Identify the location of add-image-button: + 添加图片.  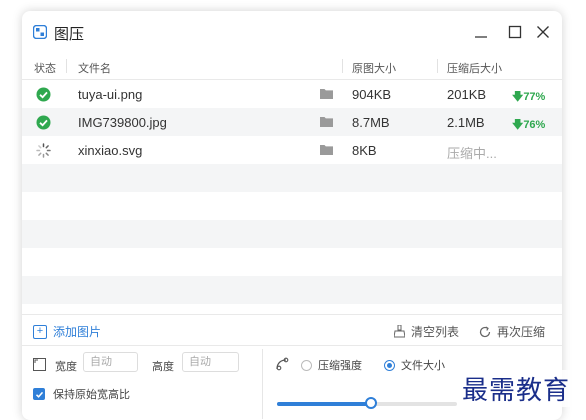
(67, 331).